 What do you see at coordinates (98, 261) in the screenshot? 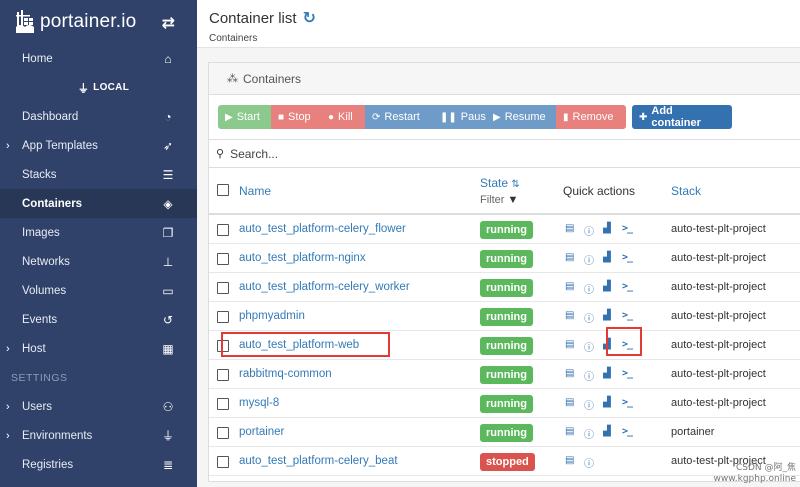
I see `sidebar-item-networks: Networks ⊥` at bounding box center [98, 261].